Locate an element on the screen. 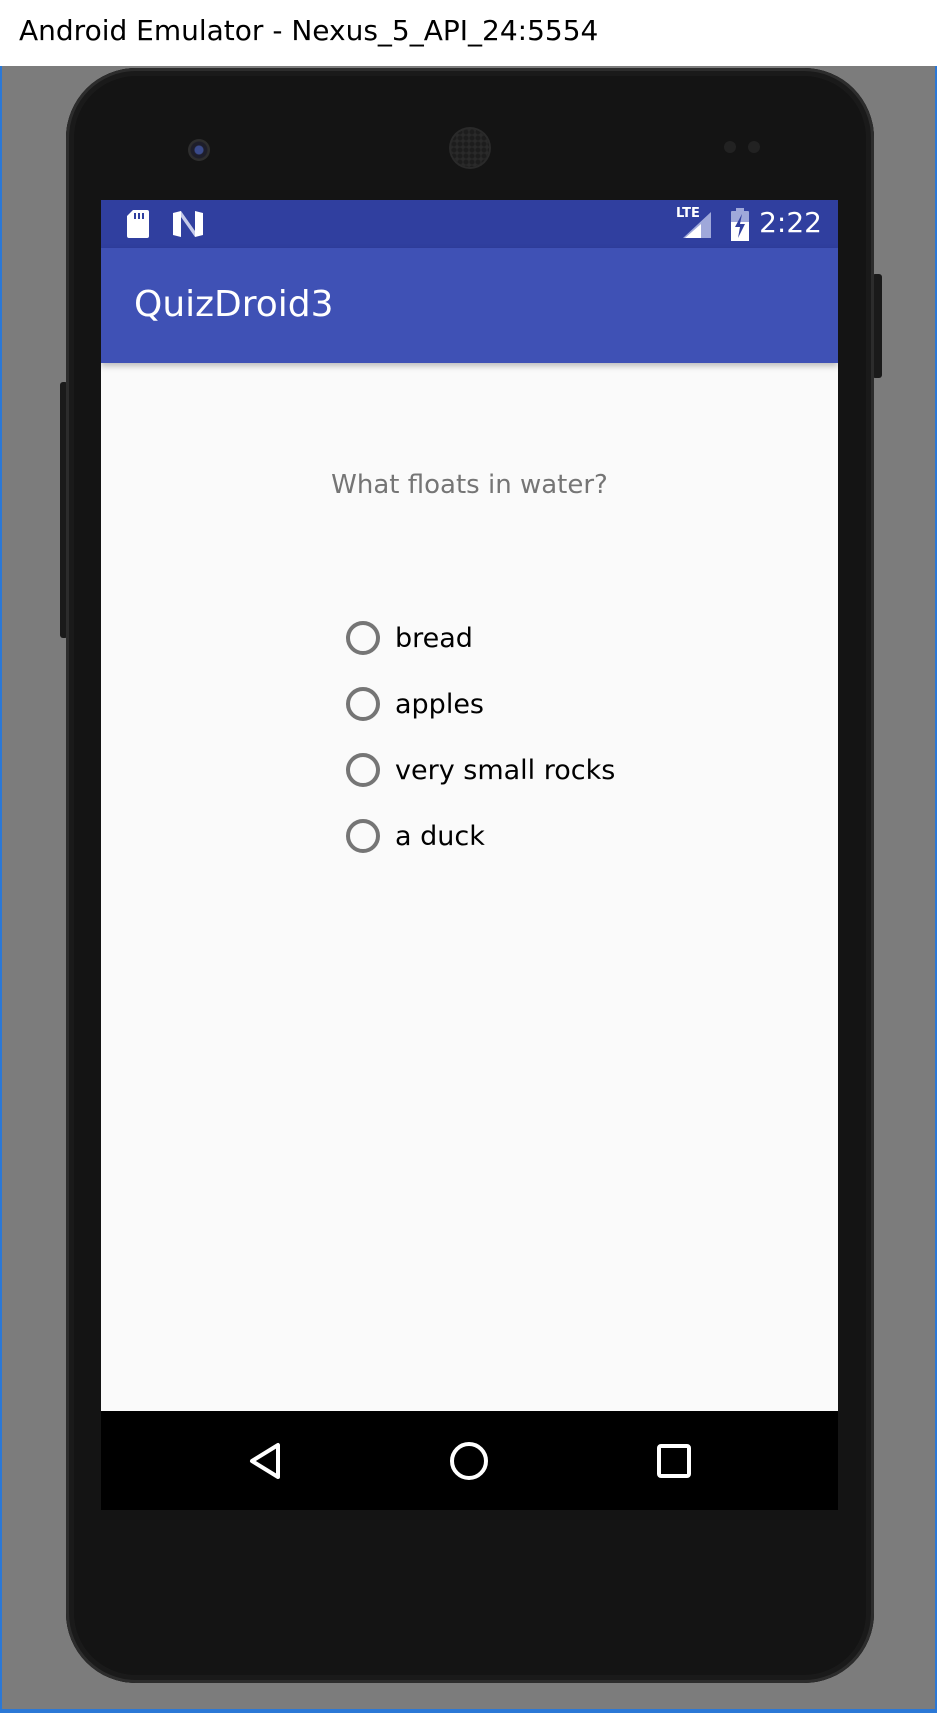 This screenshot has height=1713, width=937. status-time: 2:22 is located at coordinates (790, 222).